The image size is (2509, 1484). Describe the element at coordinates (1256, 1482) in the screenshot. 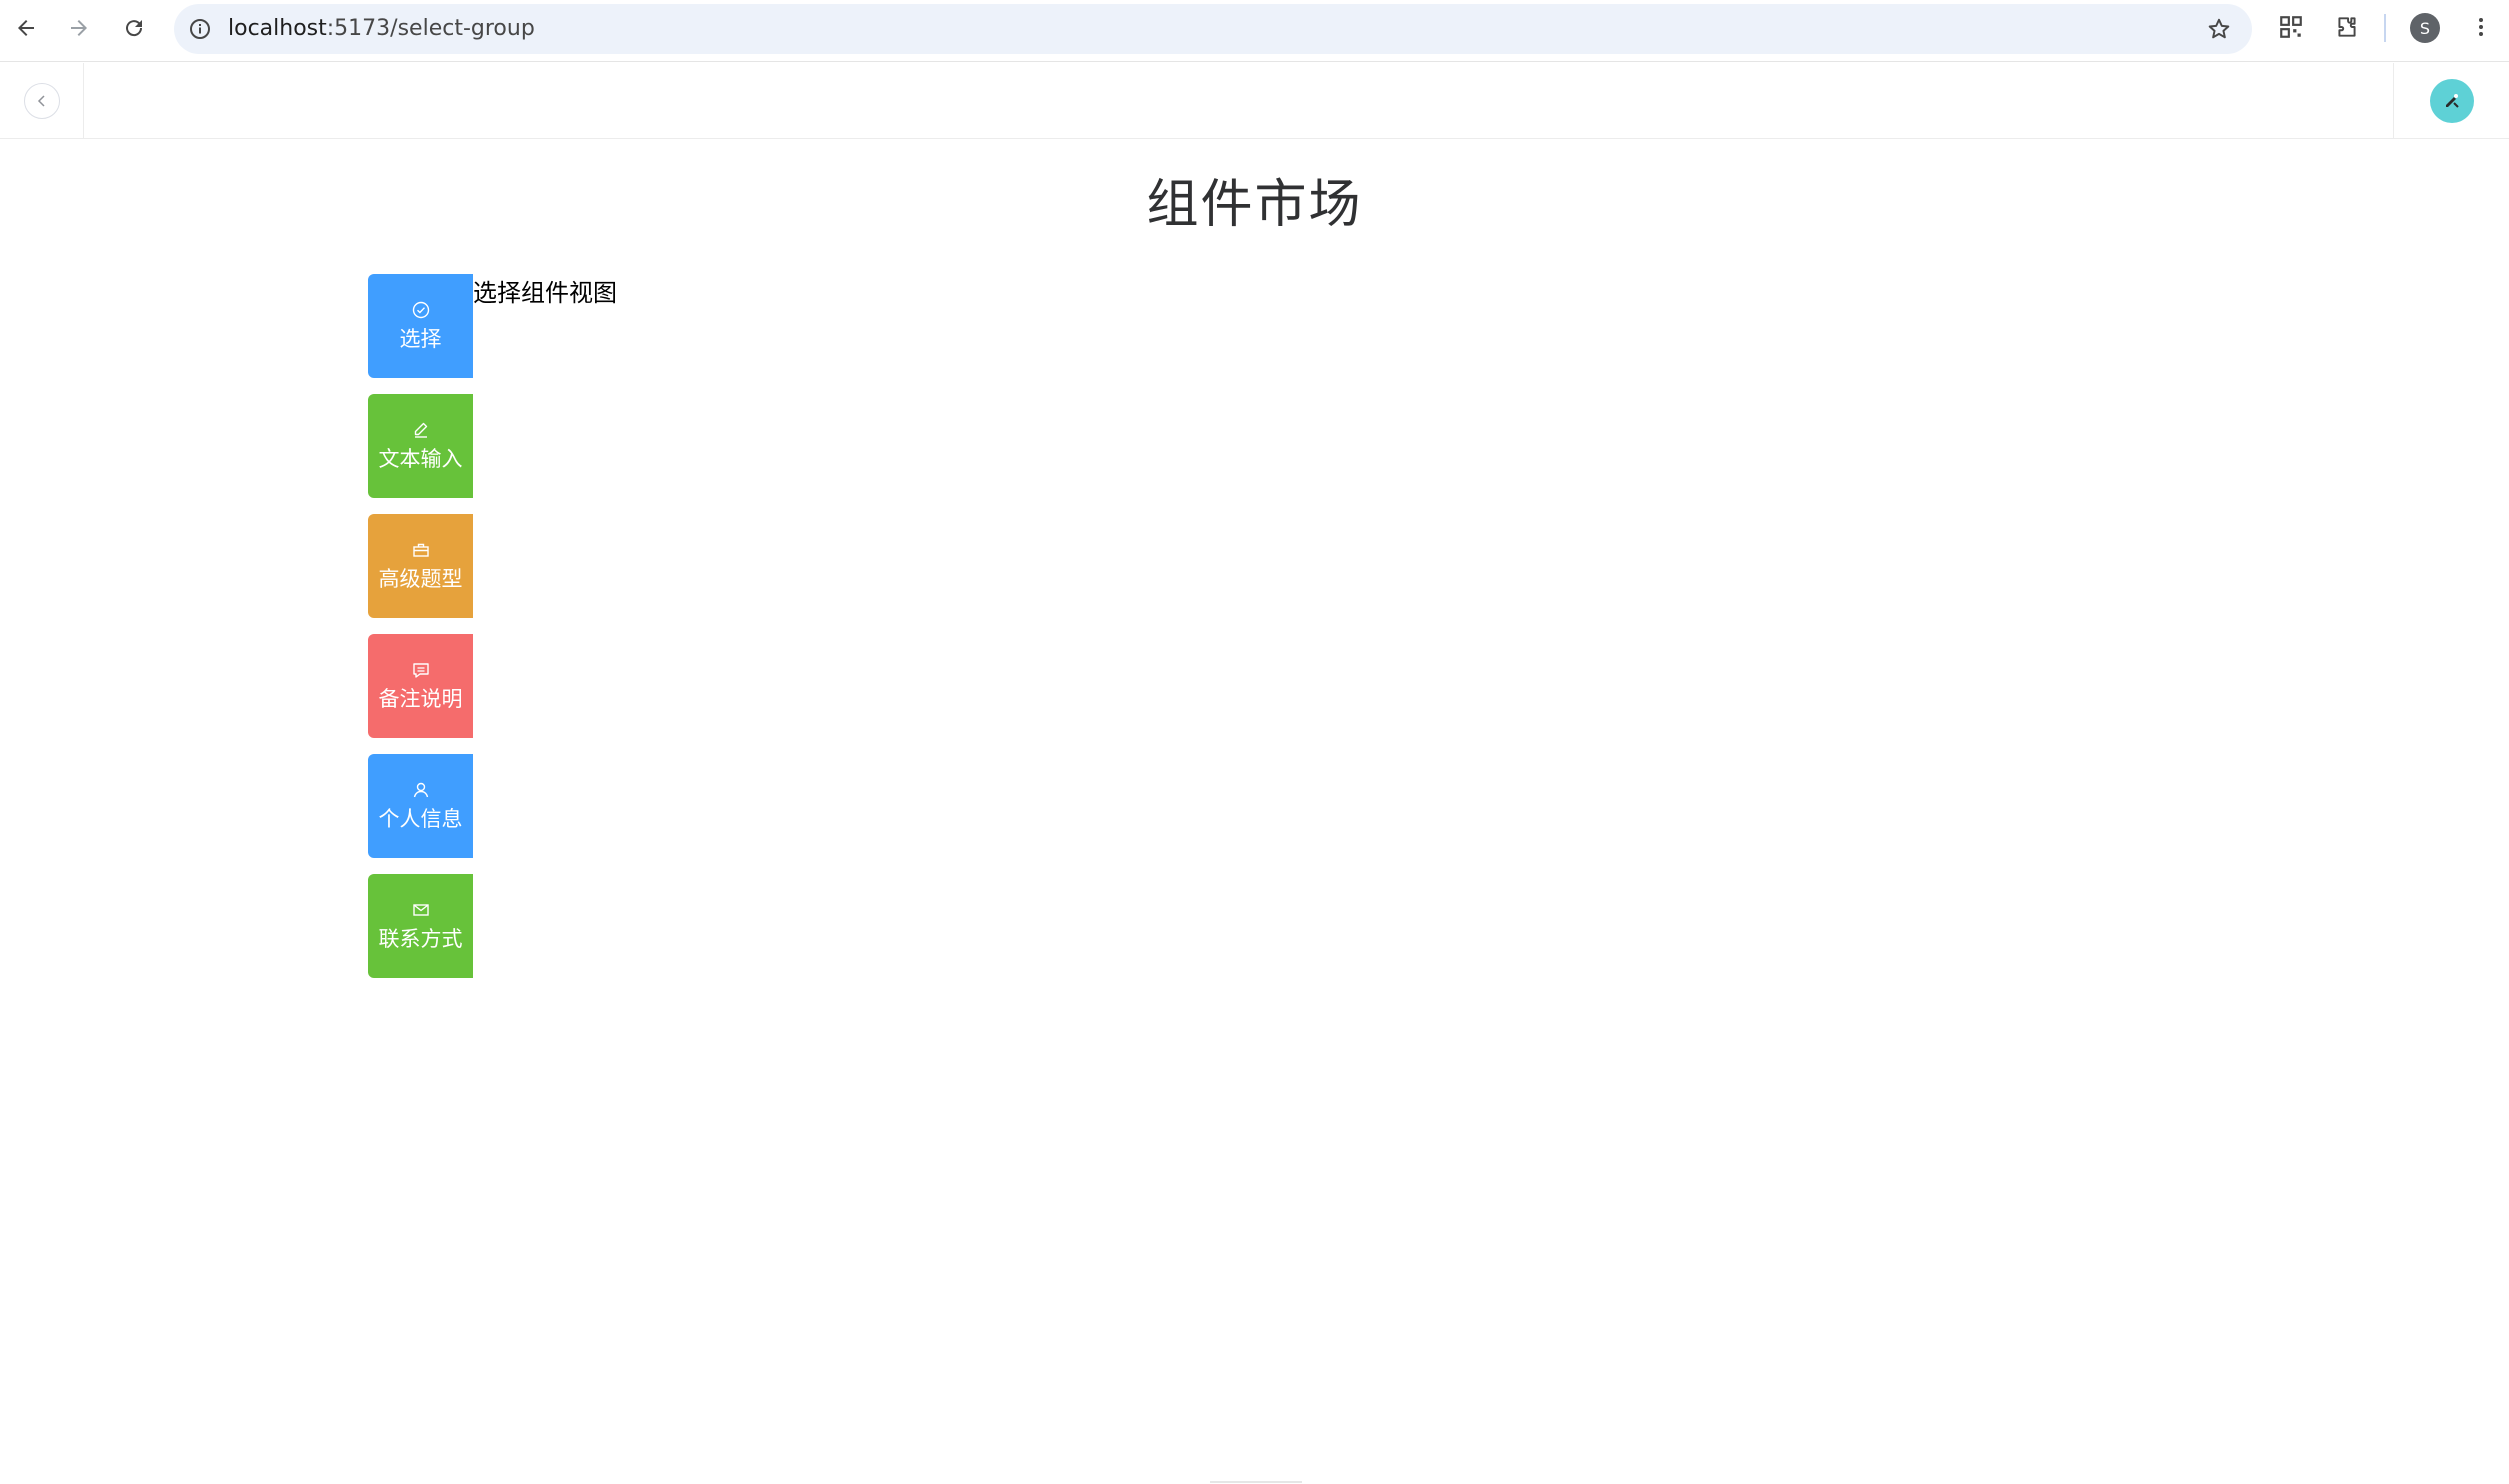

I see `bottom-divider` at that location.